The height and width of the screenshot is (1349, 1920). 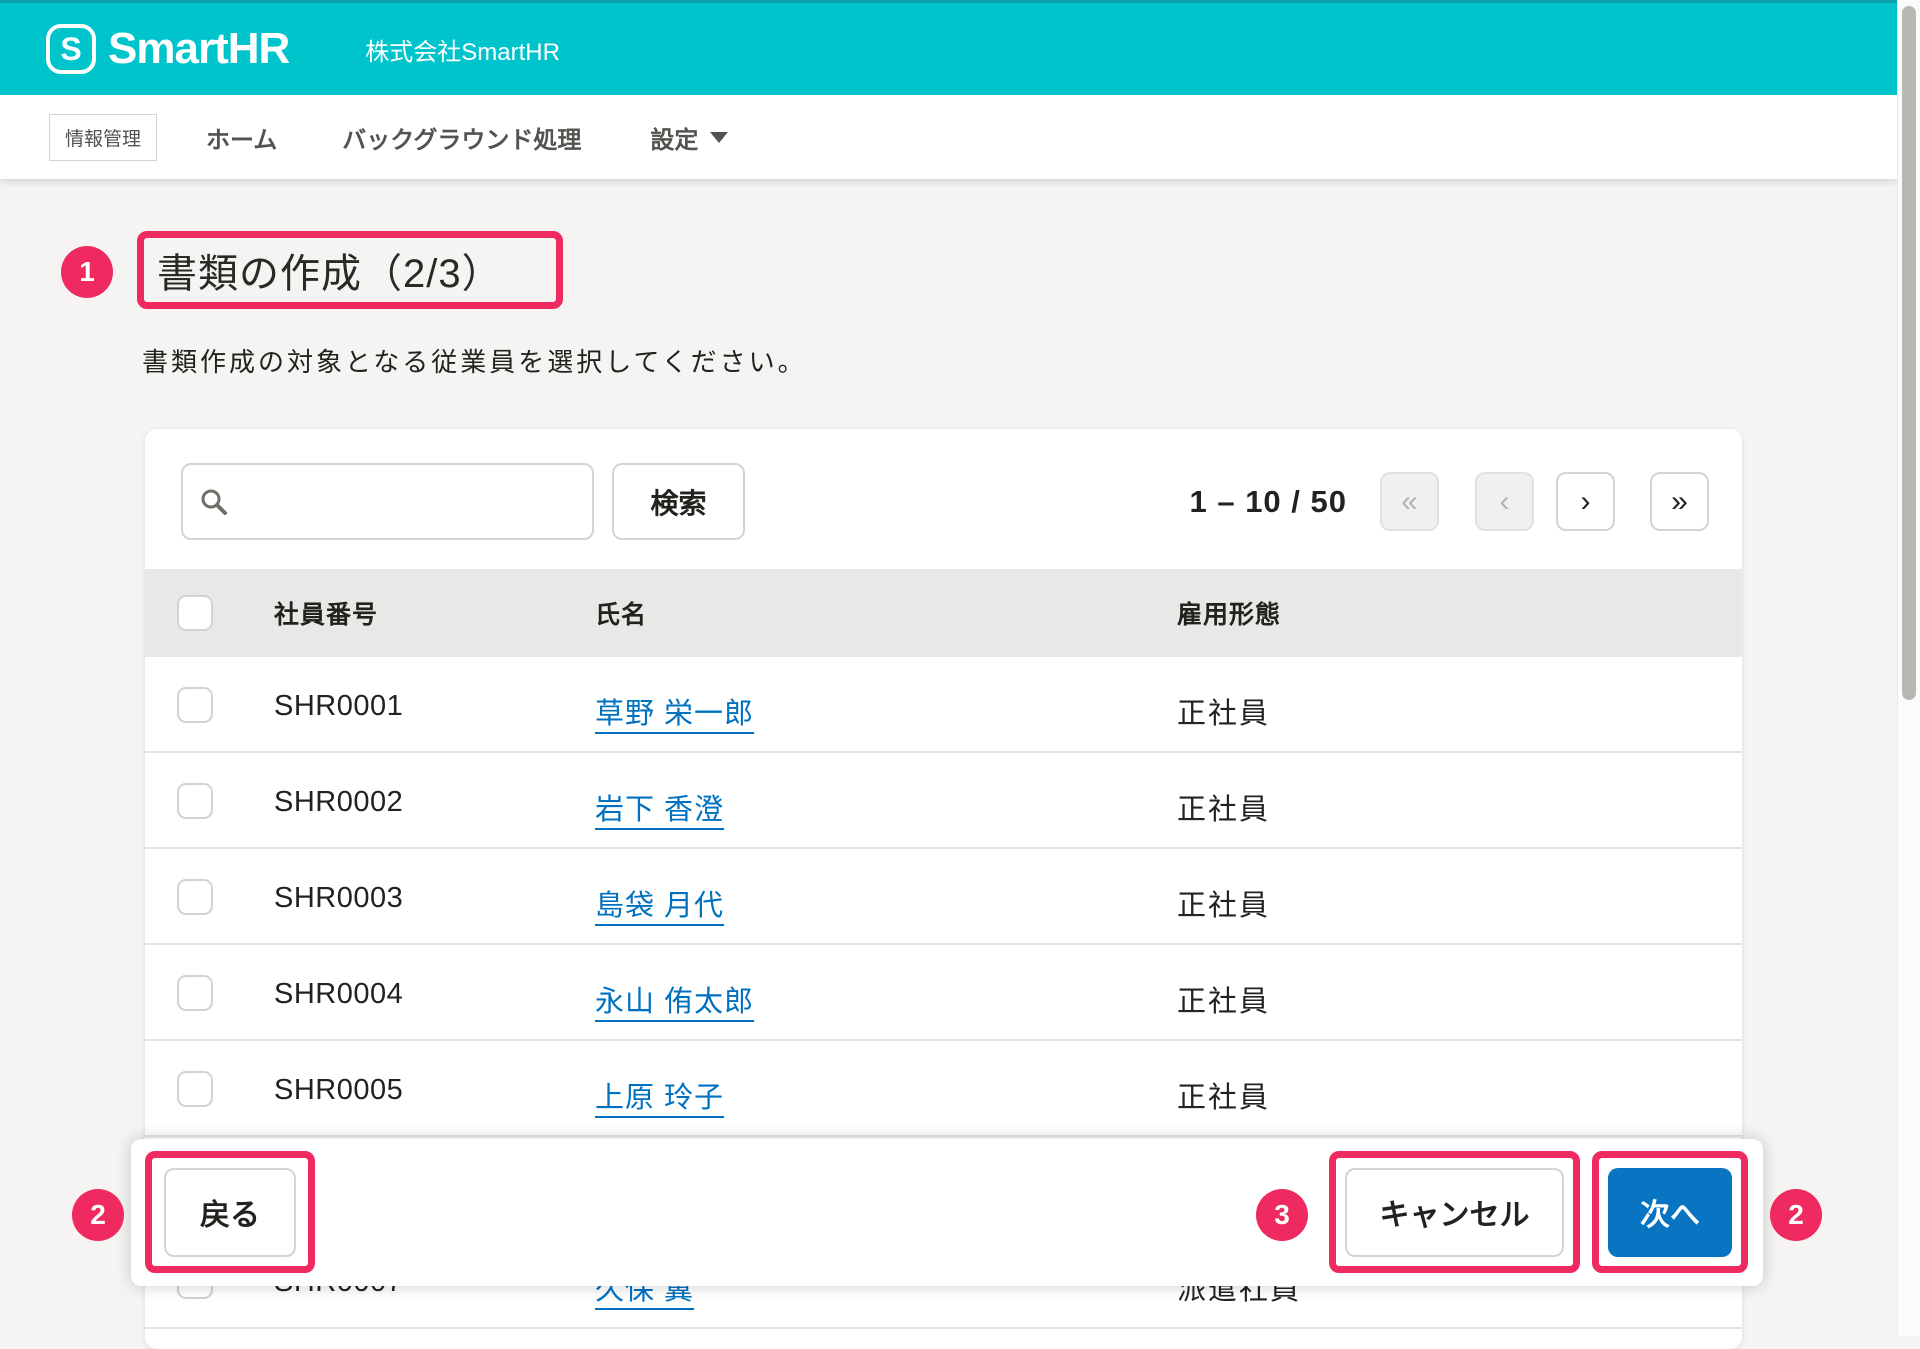 What do you see at coordinates (678, 501) in the screenshot?
I see `search-button: 検索` at bounding box center [678, 501].